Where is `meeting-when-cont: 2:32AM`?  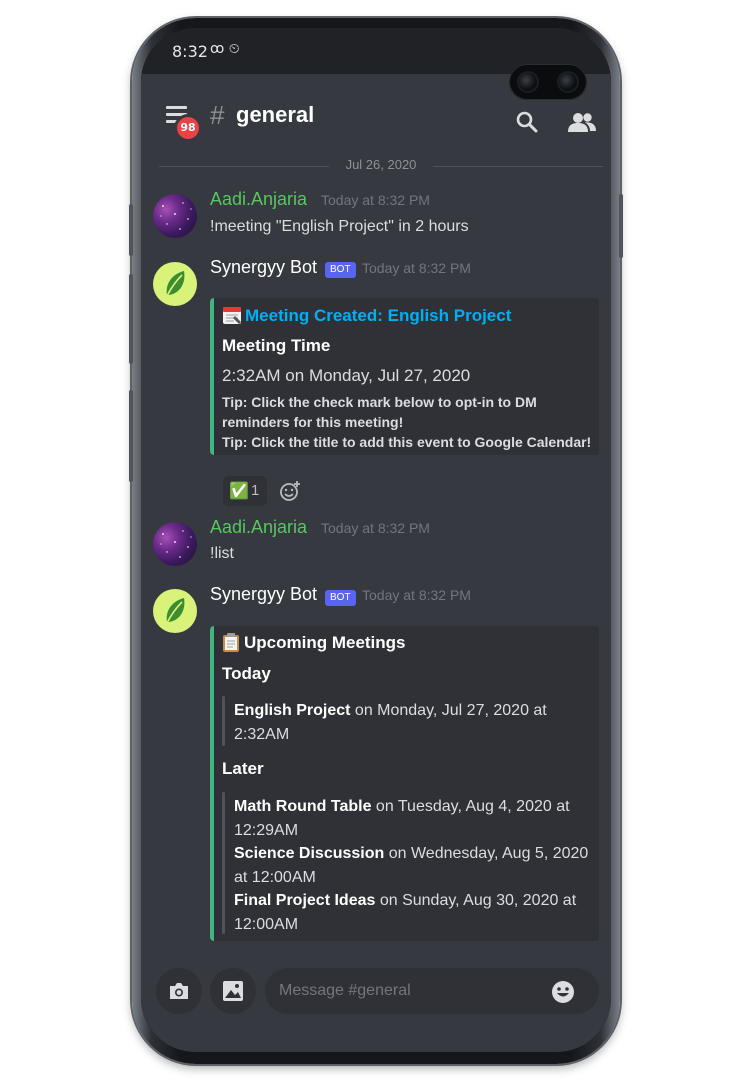 meeting-when-cont: 2:32AM is located at coordinates (262, 734).